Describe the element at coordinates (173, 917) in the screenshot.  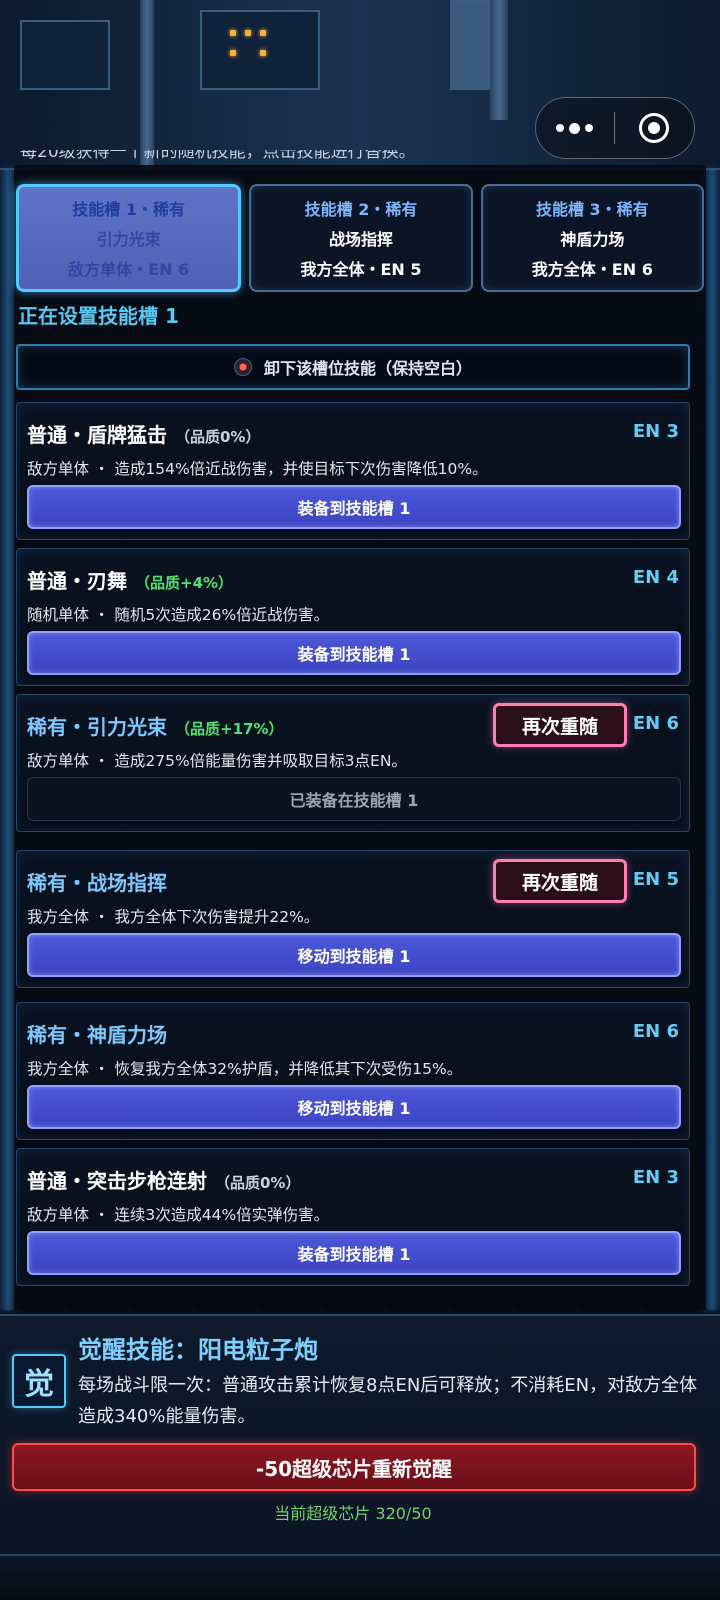
I see `skill-description: 我方全体 ・ 我方全体下次伤害提升22%。` at that location.